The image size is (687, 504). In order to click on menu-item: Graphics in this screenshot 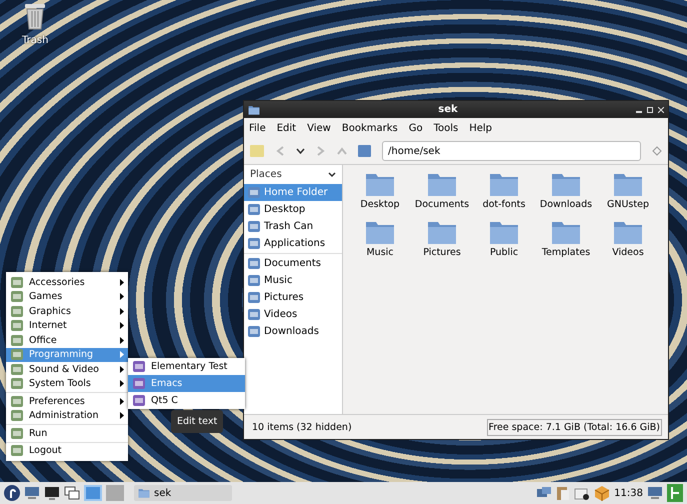, I will do `click(67, 311)`.